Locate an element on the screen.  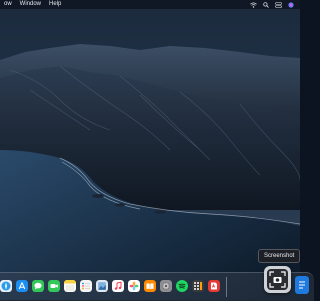
menu-item-partial: ow is located at coordinates (8, 4).